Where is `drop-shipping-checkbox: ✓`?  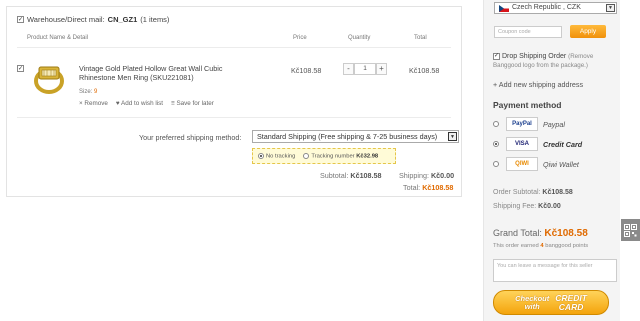
drop-shipping-checkbox: ✓ is located at coordinates (496, 56).